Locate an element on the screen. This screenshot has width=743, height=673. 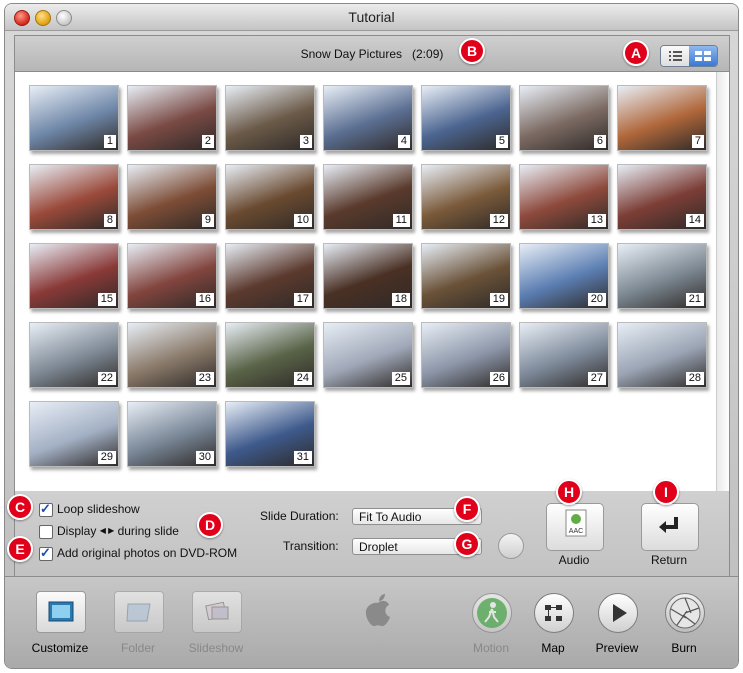
slide-number: 8 is located at coordinates (109, 220).